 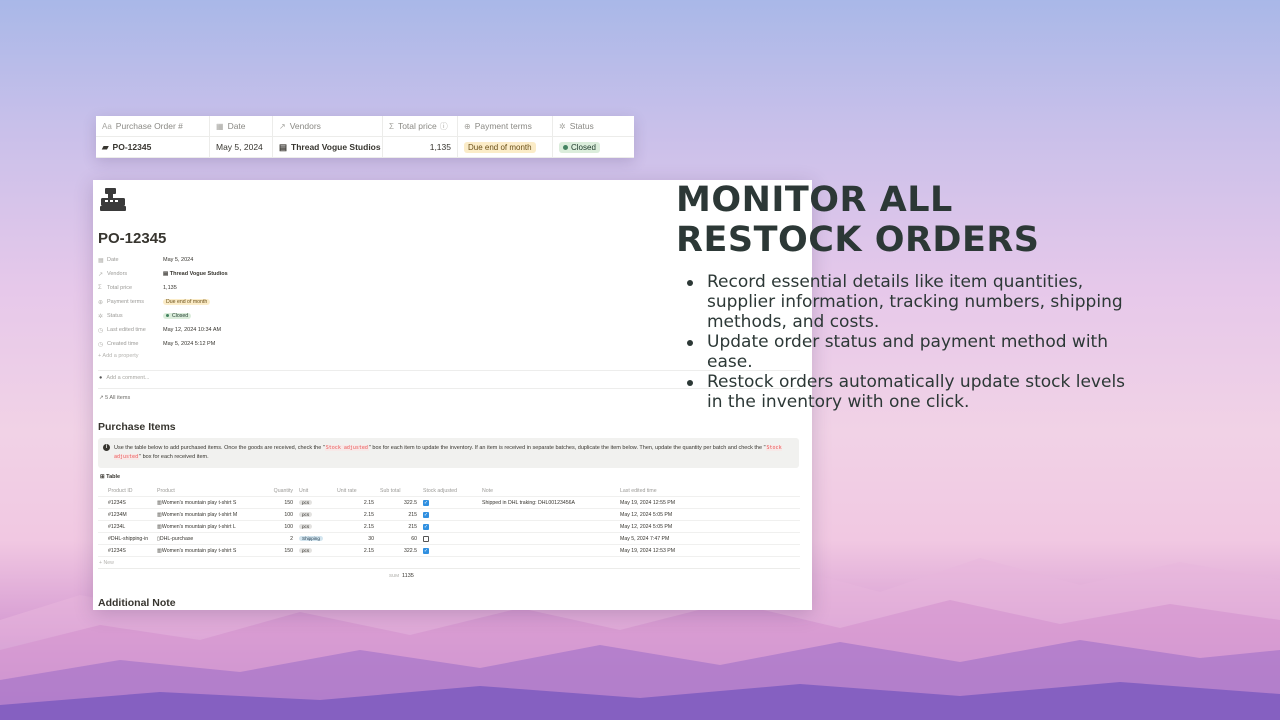 I want to click on column-header-unit-rate: Unit rate, so click(x=355, y=491).